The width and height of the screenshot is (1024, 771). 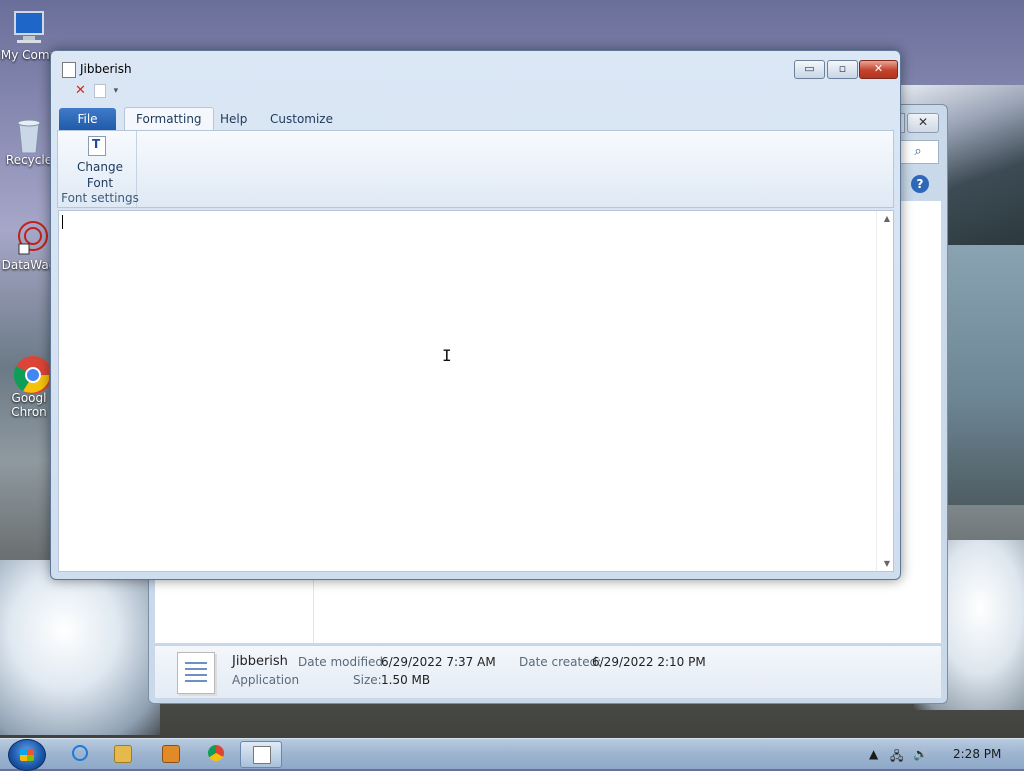 What do you see at coordinates (923, 123) in the screenshot?
I see `explorer-close-button: ✕` at bounding box center [923, 123].